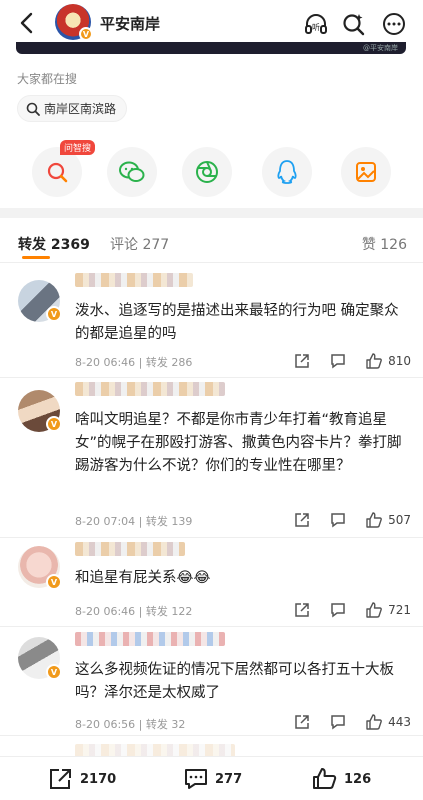 This screenshot has height=800, width=423. What do you see at coordinates (134, 362) in the screenshot?
I see `comment-meta: 8-20 06:46 | 转发 286` at bounding box center [134, 362].